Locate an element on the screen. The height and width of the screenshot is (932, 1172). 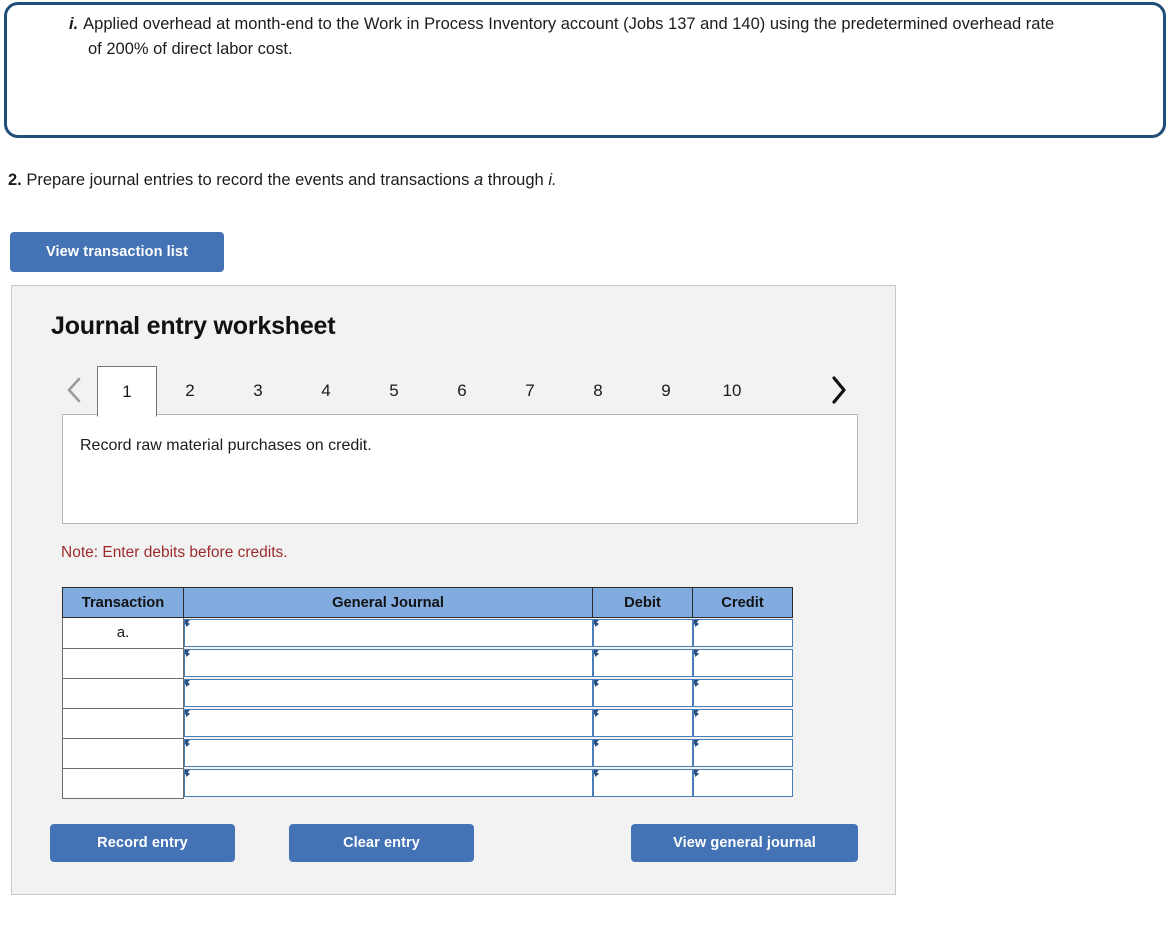
column-header-credit: Credit is located at coordinates (742, 602).